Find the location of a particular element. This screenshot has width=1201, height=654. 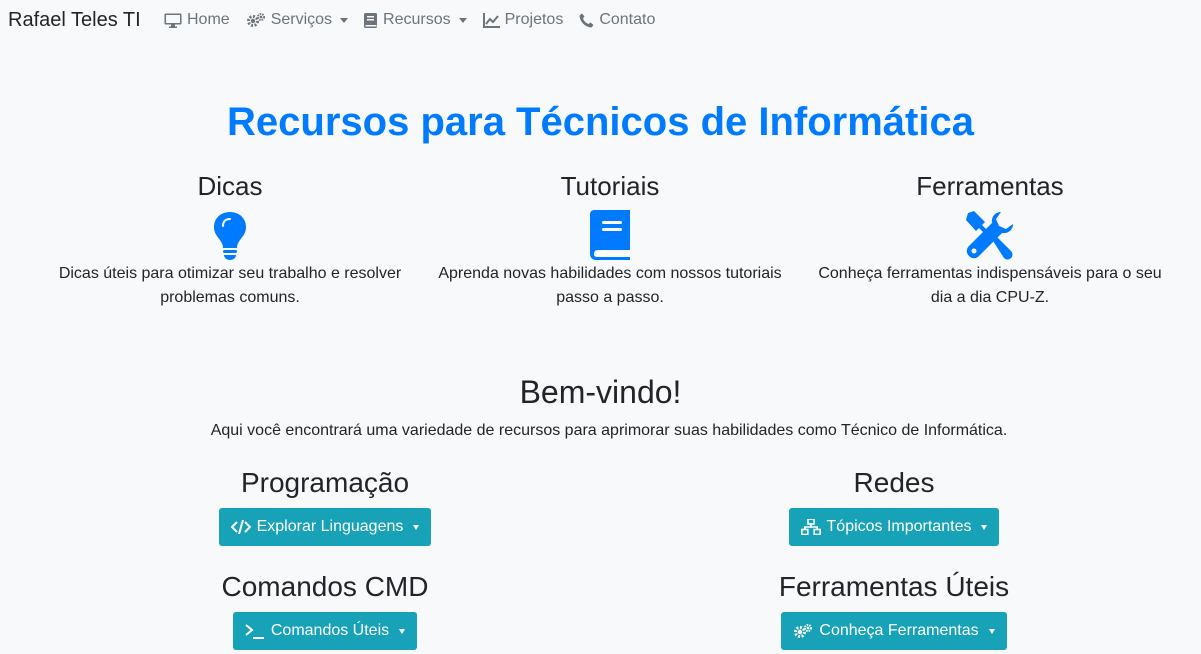

nav-item-servicos: Serviços is located at coordinates (297, 20).